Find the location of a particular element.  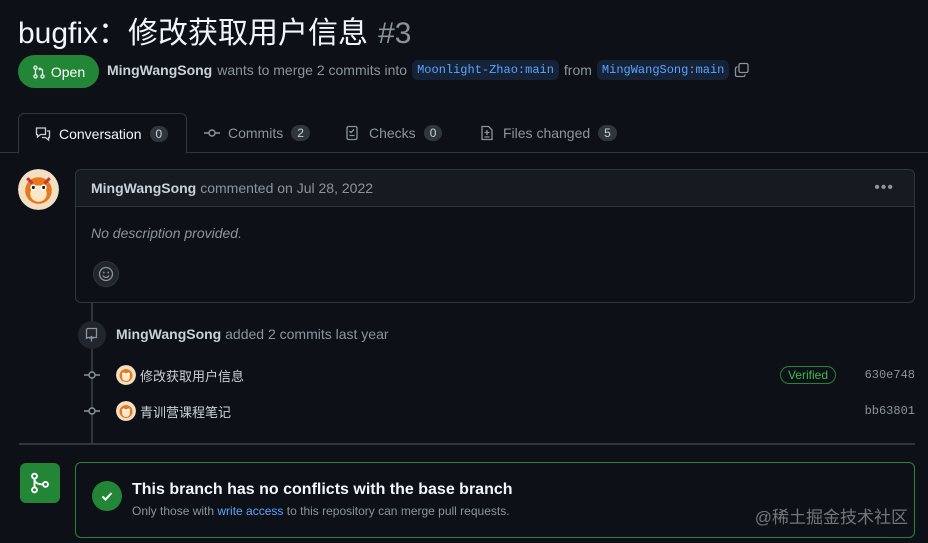

commit-row: 修改获取用户信息 Verified 630e748 is located at coordinates (499, 375).